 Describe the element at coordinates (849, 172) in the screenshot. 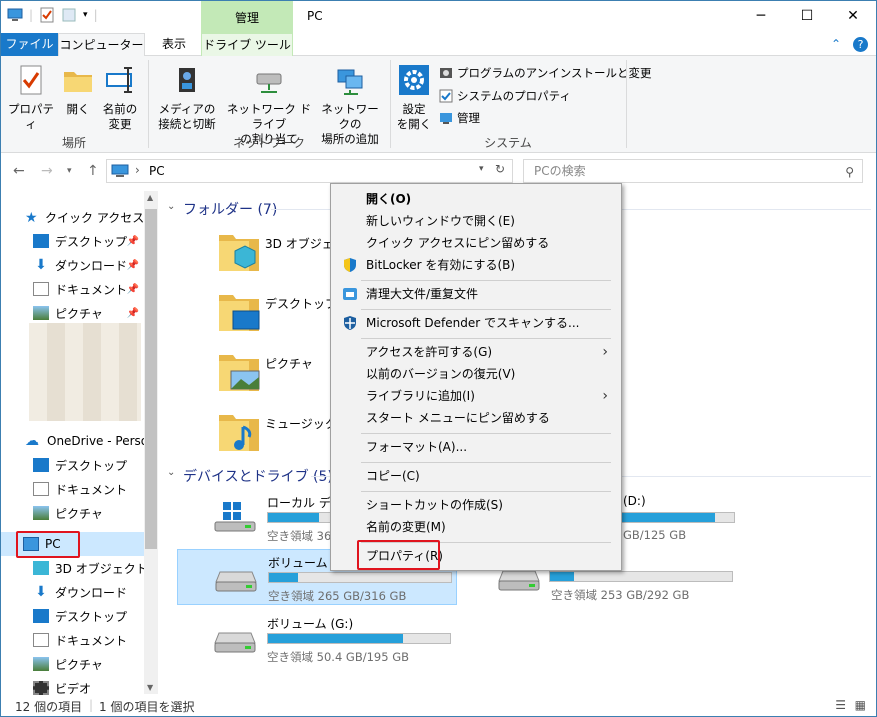

I see `search-icon: ⚲` at that location.